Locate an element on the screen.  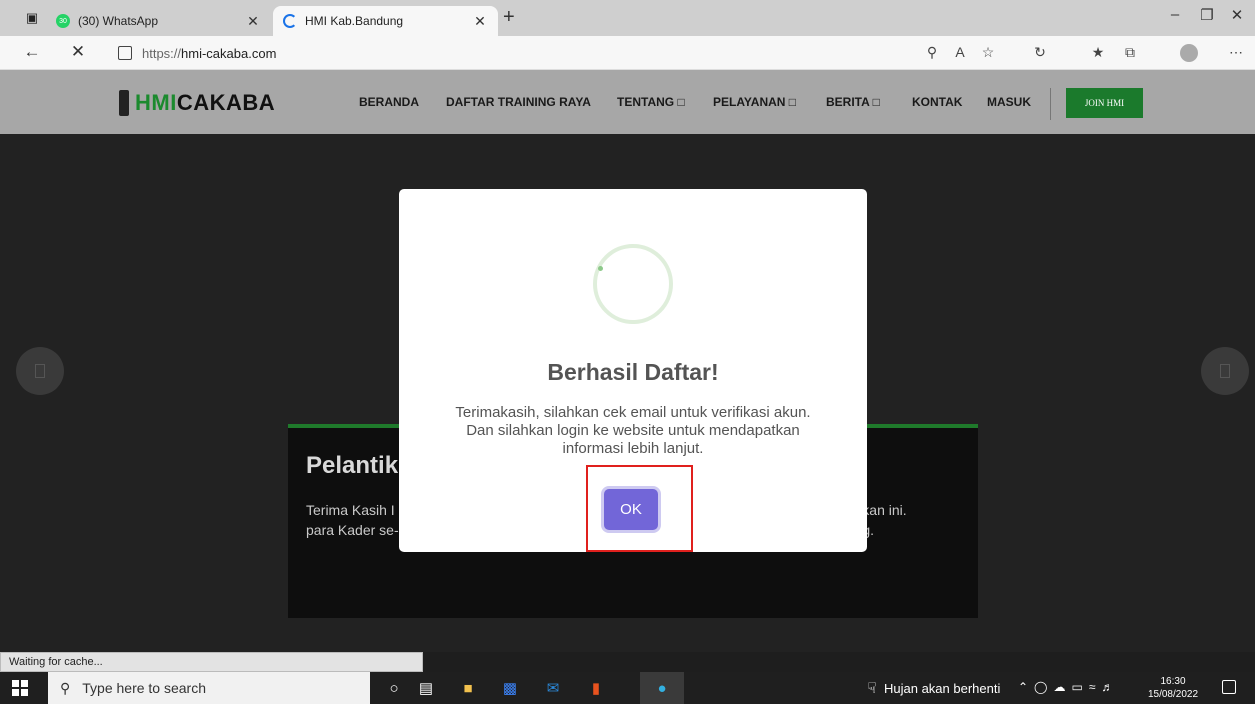
tab-title: HMI Kab.Bandung is located at coordinates (354, 21).